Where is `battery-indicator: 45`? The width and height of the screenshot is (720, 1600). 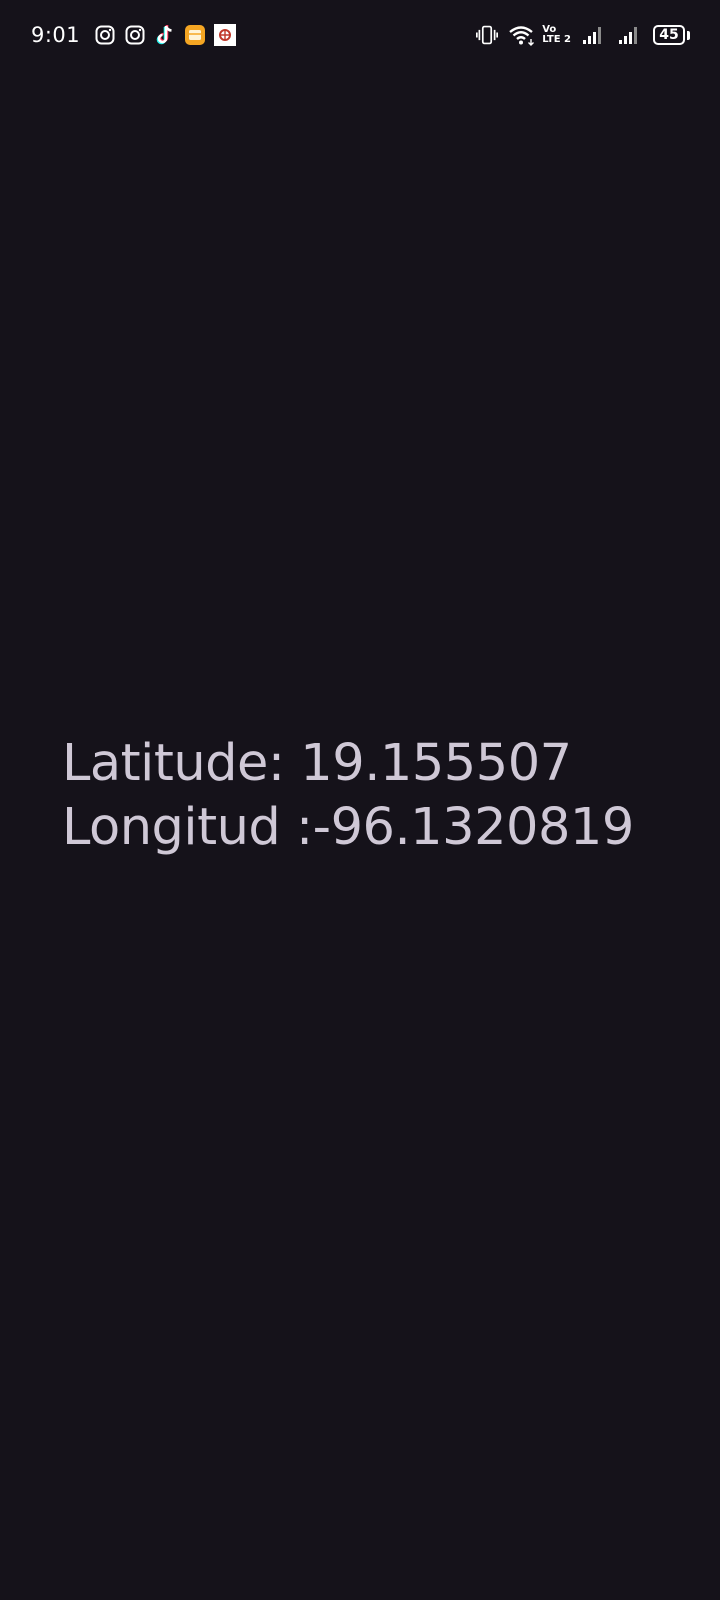 battery-indicator: 45 is located at coordinates (671, 35).